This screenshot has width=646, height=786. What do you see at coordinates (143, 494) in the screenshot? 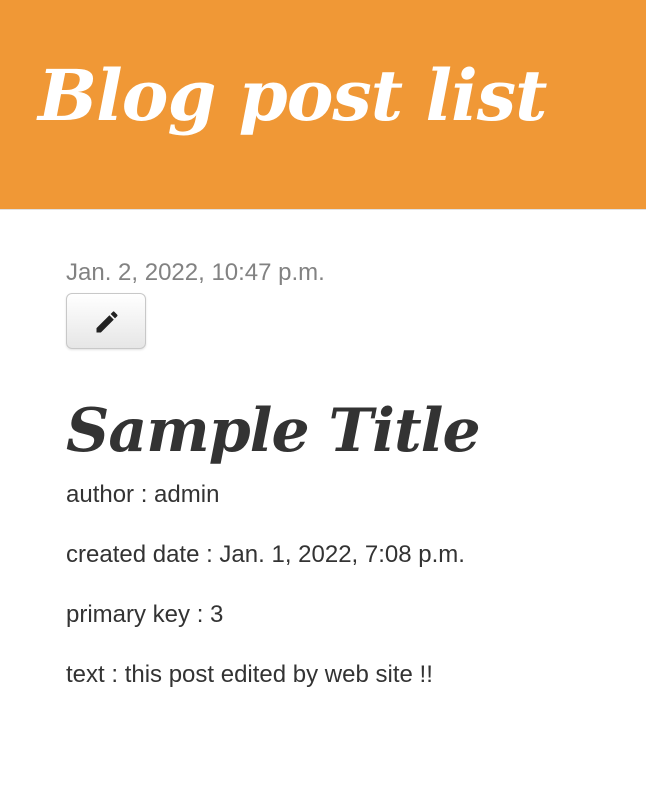
I see `post-author: author : admin` at bounding box center [143, 494].